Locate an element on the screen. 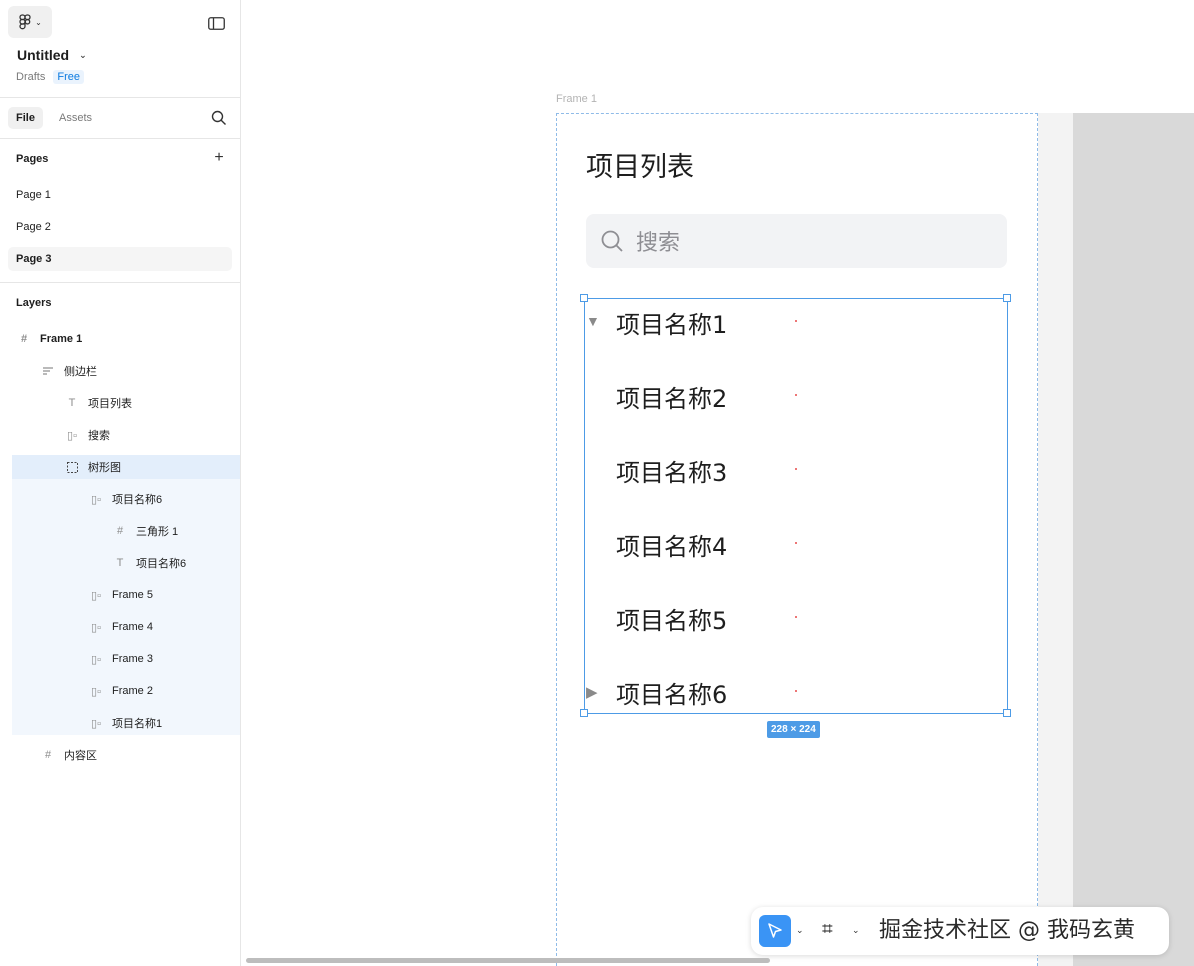 Image resolution: width=1194 pixels, height=966 pixels. layer-row: # 内容区 is located at coordinates (68, 755).